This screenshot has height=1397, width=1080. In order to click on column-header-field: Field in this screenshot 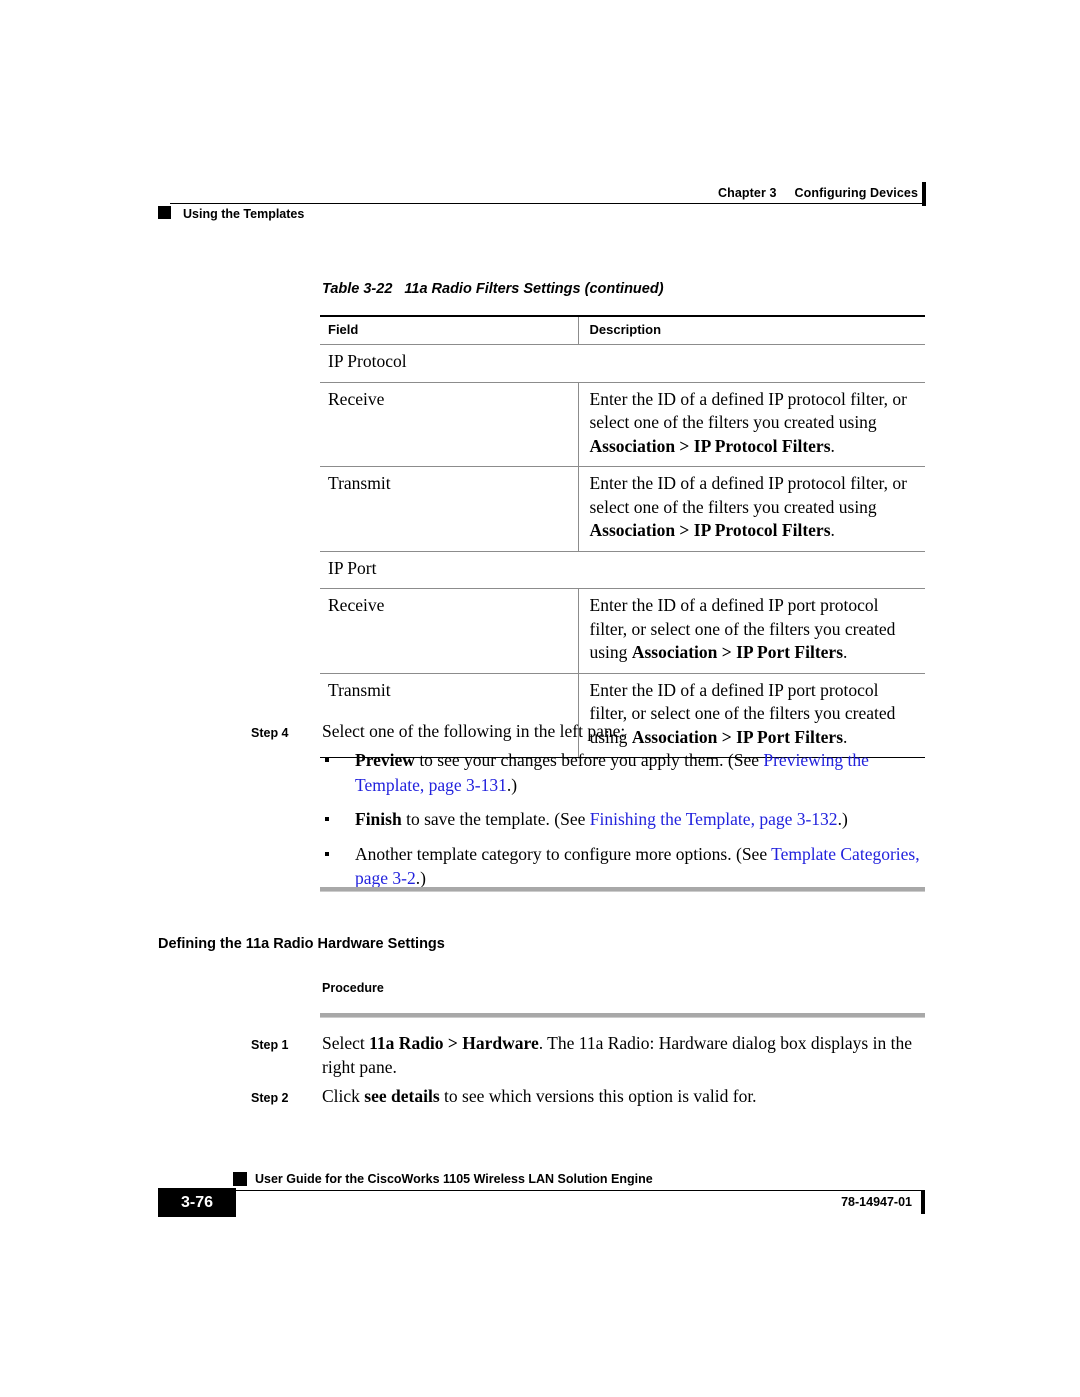, I will do `click(449, 330)`.